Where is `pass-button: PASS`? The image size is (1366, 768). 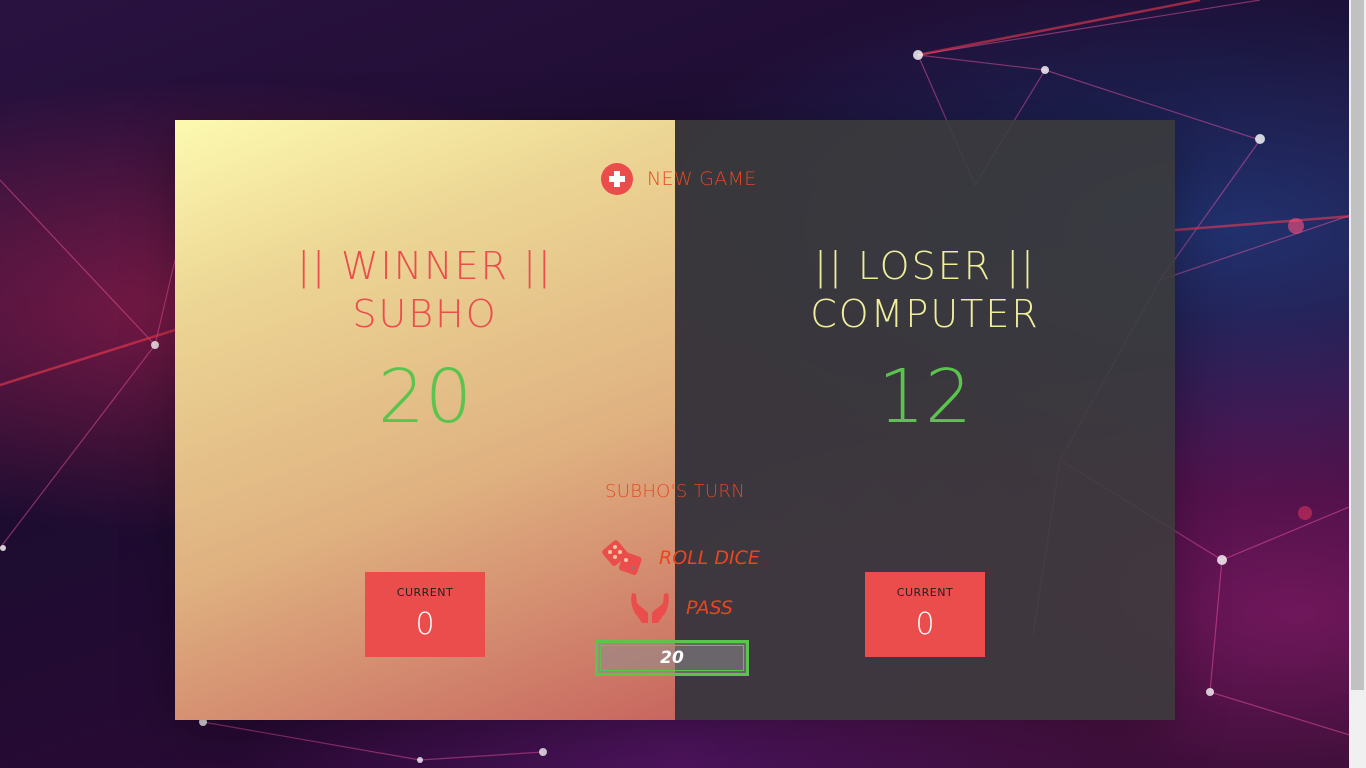
pass-button: PASS is located at coordinates (680, 608).